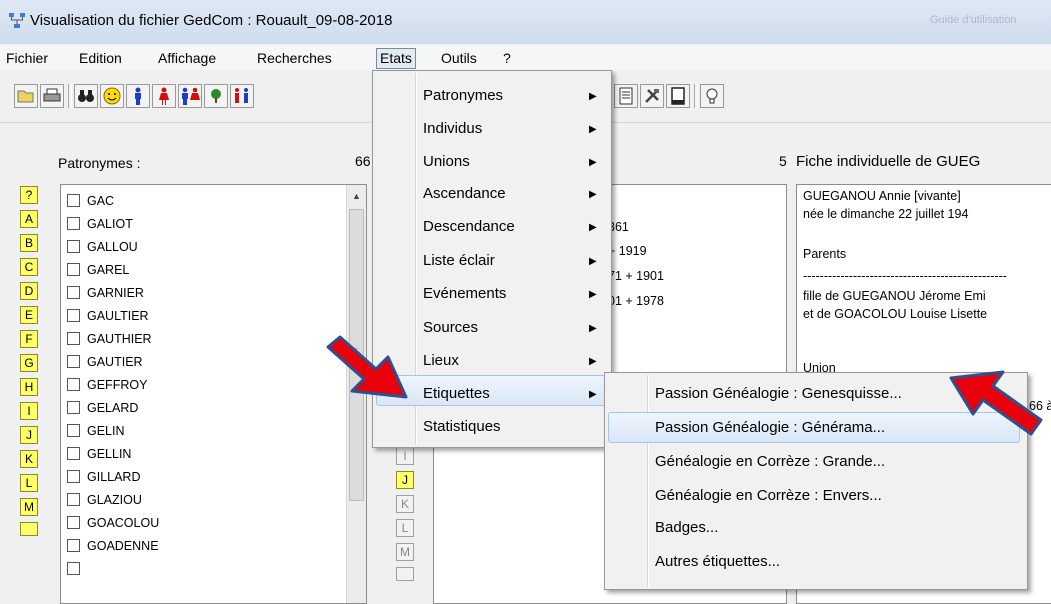 This screenshot has height=604, width=1051. What do you see at coordinates (86, 96) in the screenshot?
I see `binoculars-icon` at bounding box center [86, 96].